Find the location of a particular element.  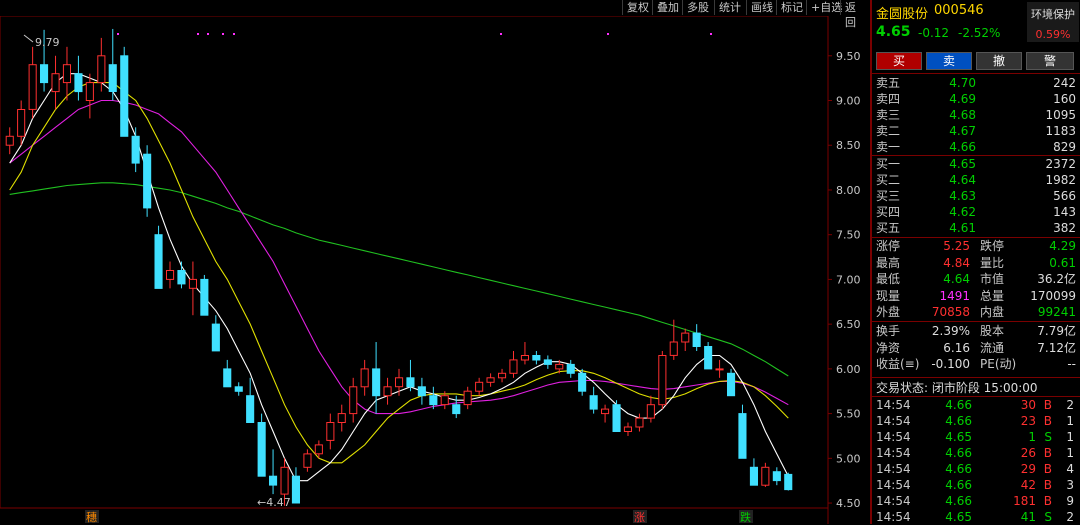

stat-value: 4.84 is located at coordinates (956, 262).